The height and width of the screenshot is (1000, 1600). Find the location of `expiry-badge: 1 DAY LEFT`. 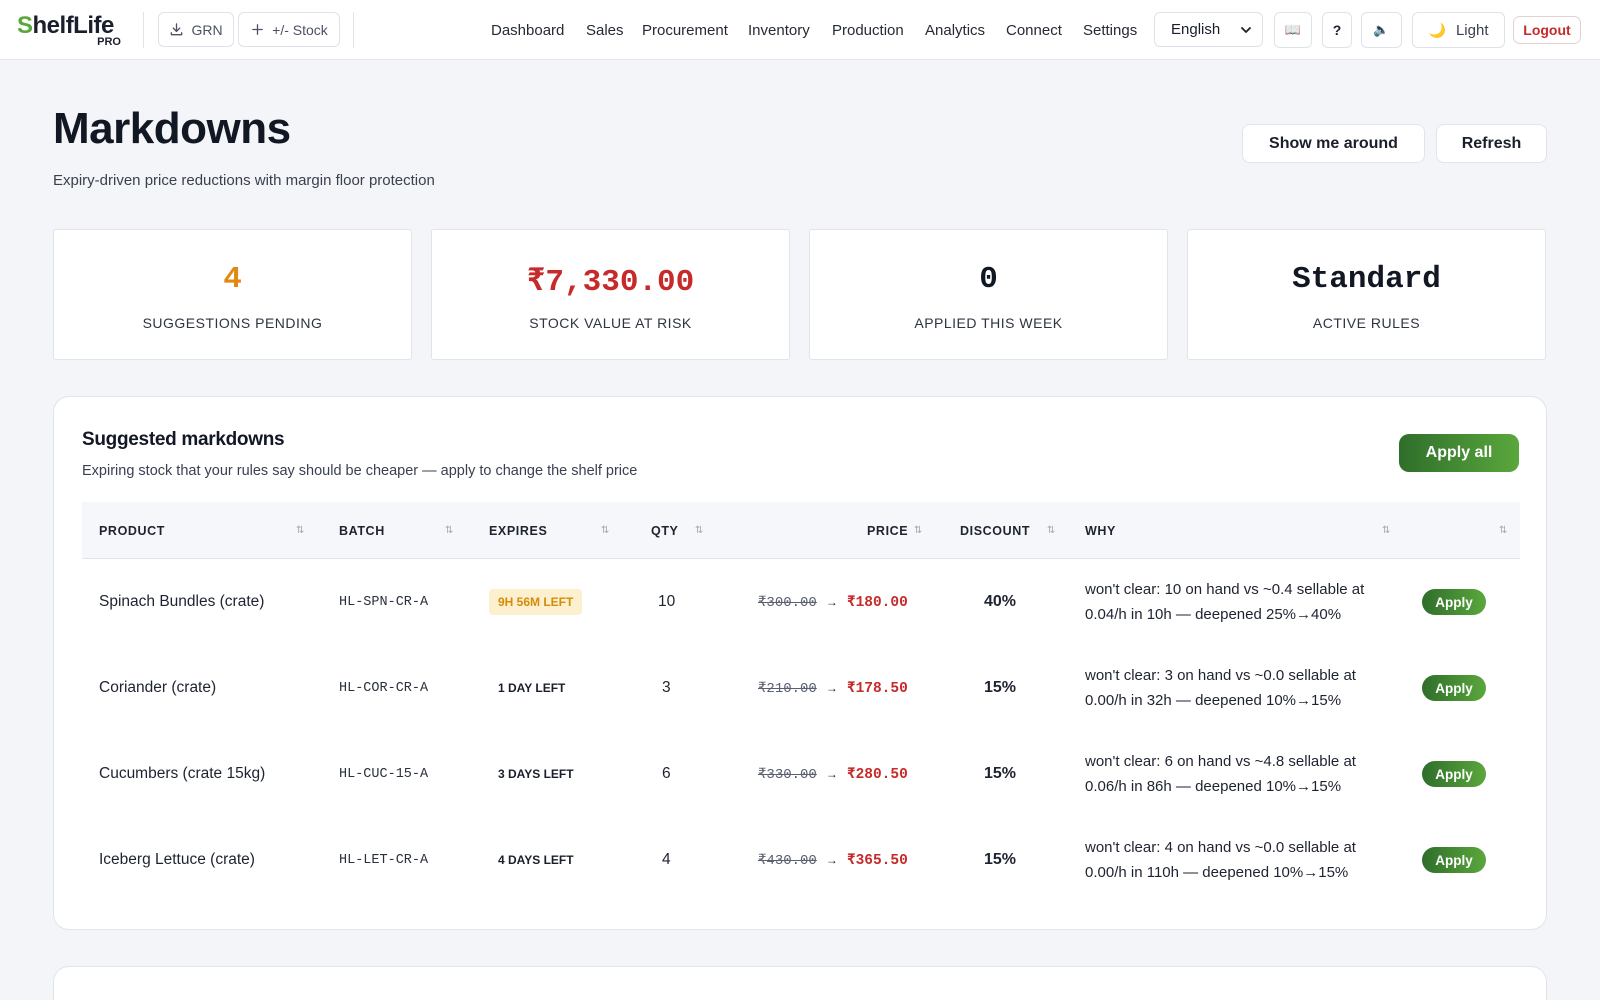

expiry-badge: 1 DAY LEFT is located at coordinates (532, 688).